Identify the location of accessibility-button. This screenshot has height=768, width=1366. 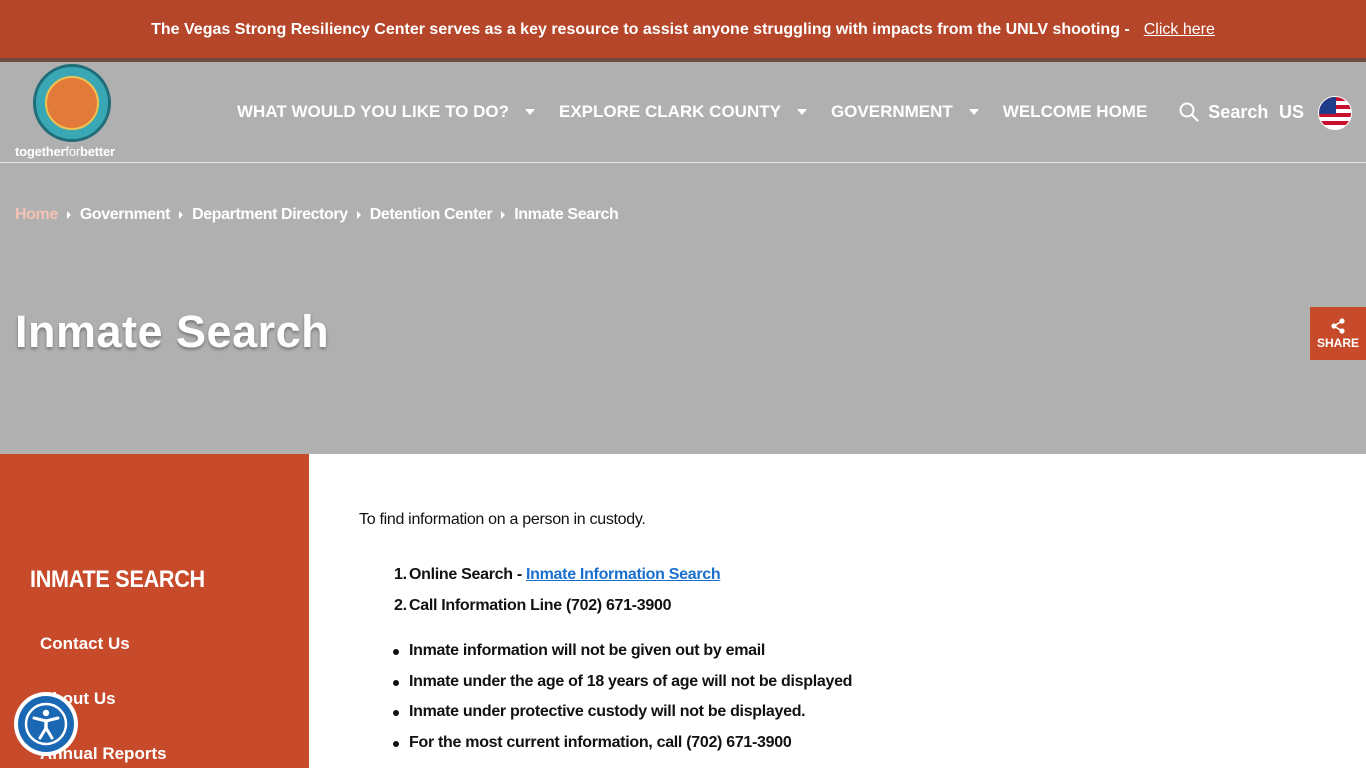
(46, 724).